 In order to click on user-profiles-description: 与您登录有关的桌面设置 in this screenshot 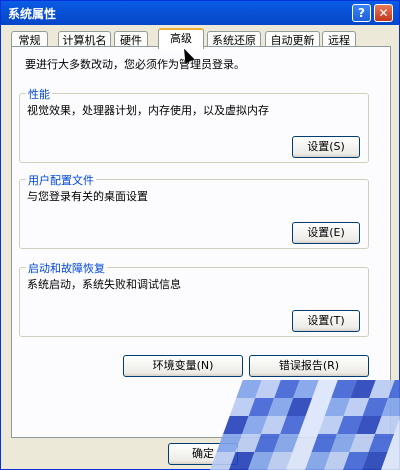, I will do `click(87, 196)`.